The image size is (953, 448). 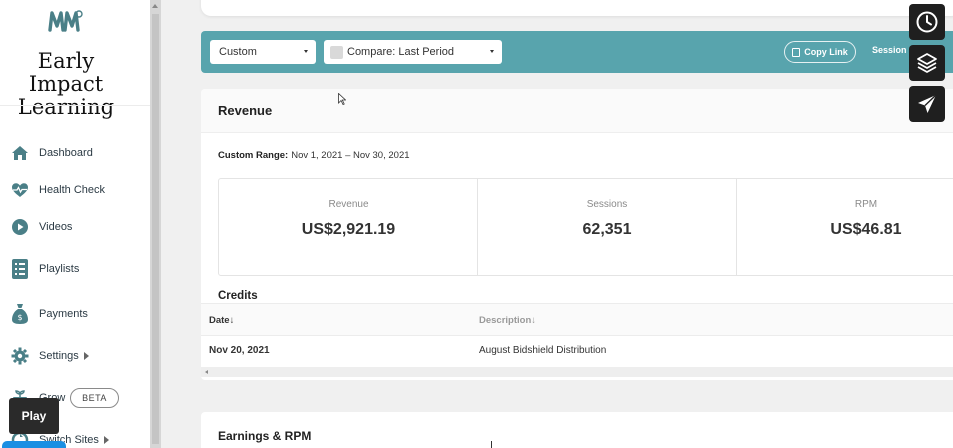 I want to click on sidebar-item-health-check: Health Check, so click(x=75, y=190).